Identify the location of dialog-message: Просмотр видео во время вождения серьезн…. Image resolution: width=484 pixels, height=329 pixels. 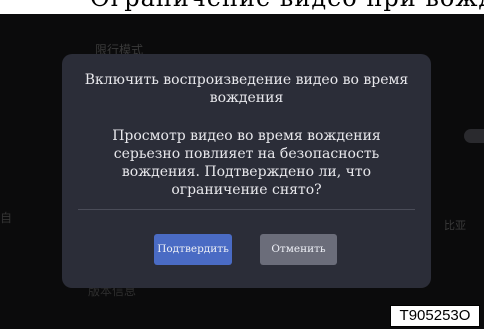
(246, 163).